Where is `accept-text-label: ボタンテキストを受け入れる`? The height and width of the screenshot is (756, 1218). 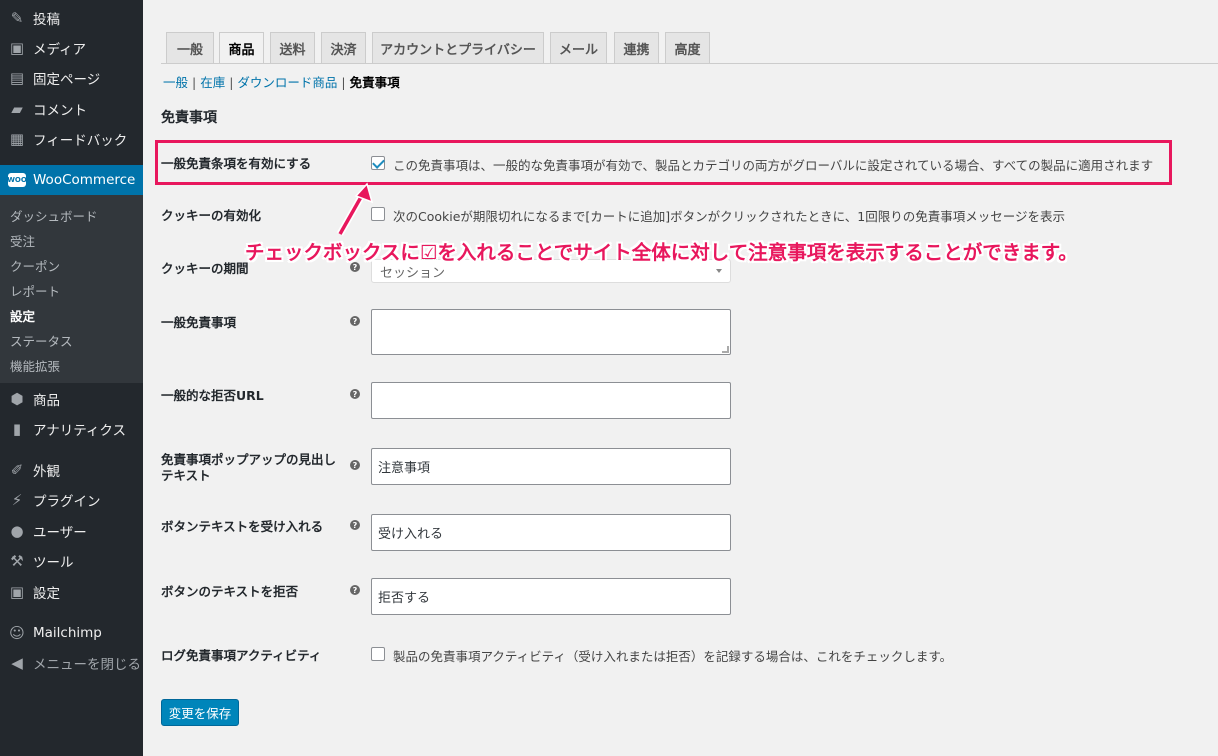
accept-text-label: ボタンテキストを受け入れる is located at coordinates (242, 526).